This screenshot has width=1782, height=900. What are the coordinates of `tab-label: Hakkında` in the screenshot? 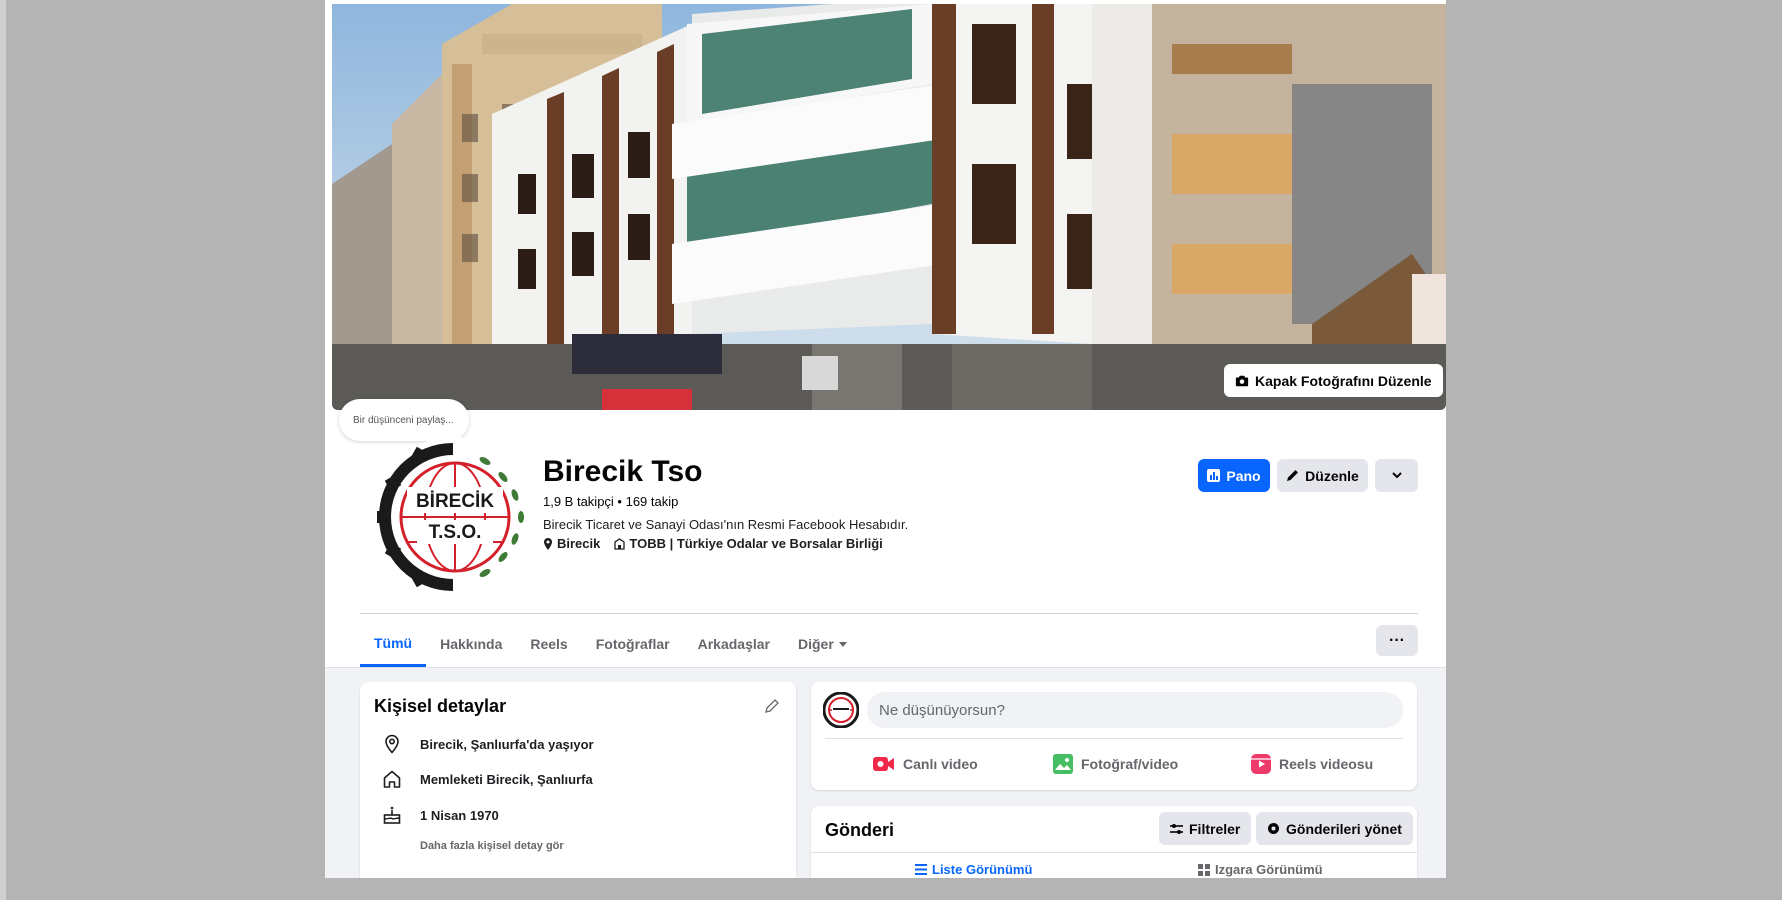 It's located at (471, 644).